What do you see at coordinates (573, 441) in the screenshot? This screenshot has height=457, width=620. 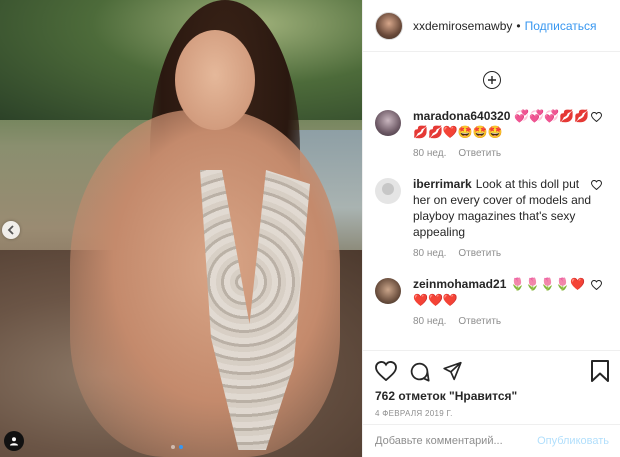 I see `publish-button: Опубликовать` at bounding box center [573, 441].